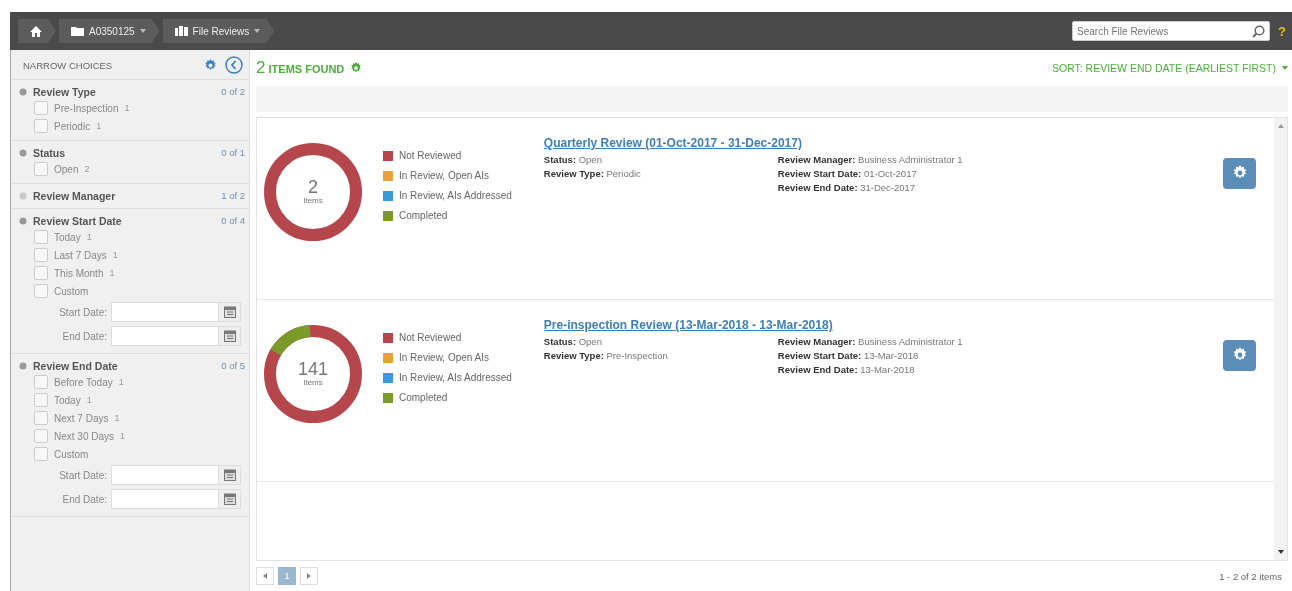 This screenshot has height=591, width=1292. Describe the element at coordinates (87, 169) in the screenshot. I see `option-count: 2` at that location.